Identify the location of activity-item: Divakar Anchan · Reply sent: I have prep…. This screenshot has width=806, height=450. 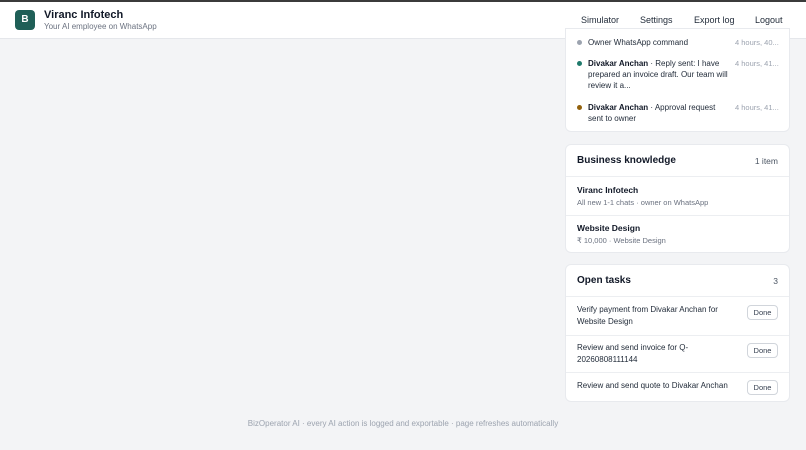
(658, 74).